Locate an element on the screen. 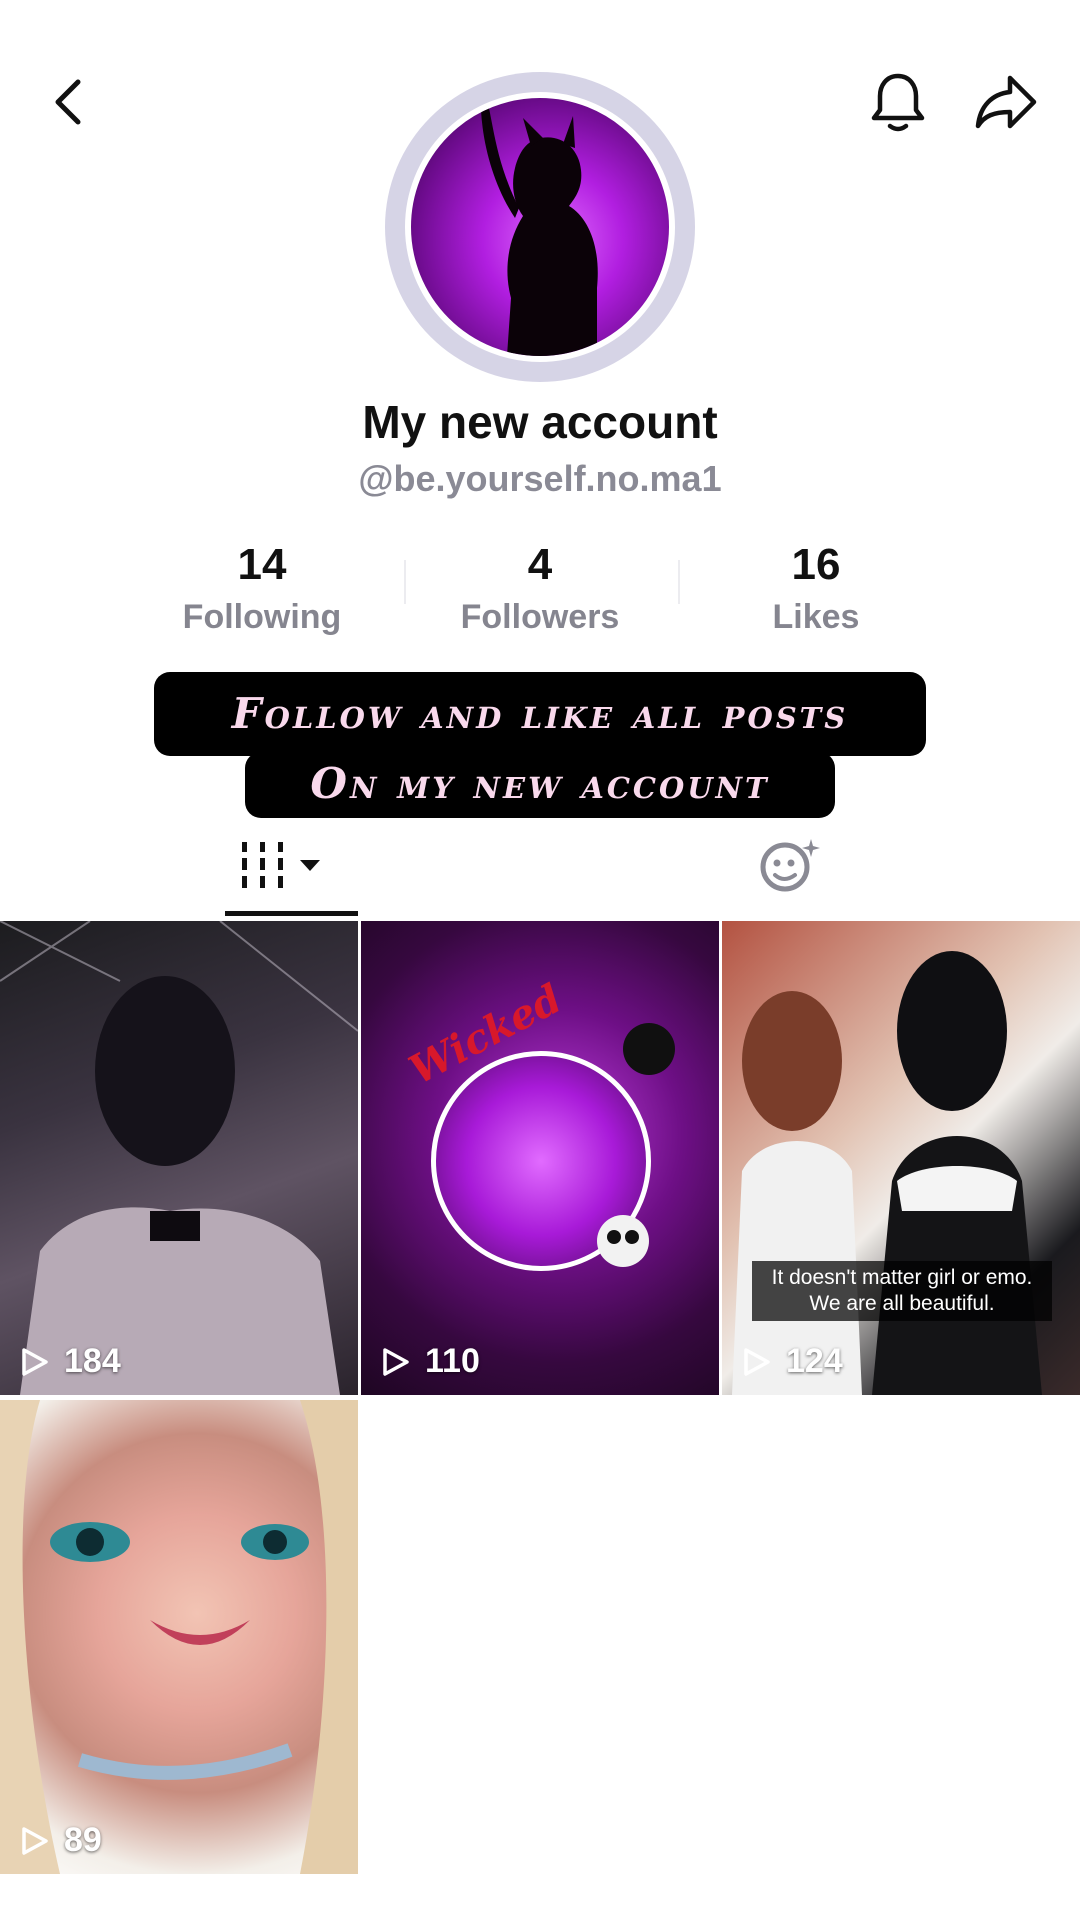 The width and height of the screenshot is (1080, 1920). view-count-text: 184 is located at coordinates (92, 1361).